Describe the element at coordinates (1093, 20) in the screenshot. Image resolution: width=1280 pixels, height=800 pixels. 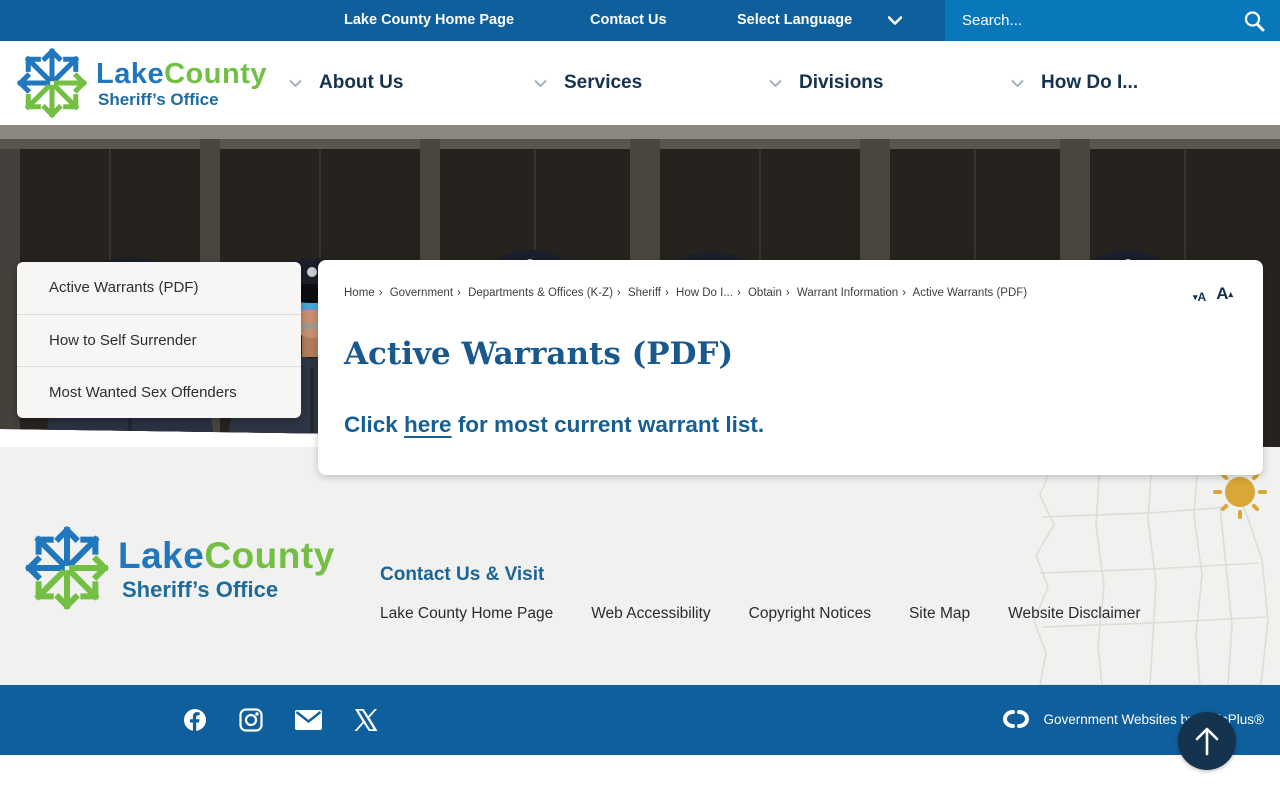
I see `search-input` at that location.